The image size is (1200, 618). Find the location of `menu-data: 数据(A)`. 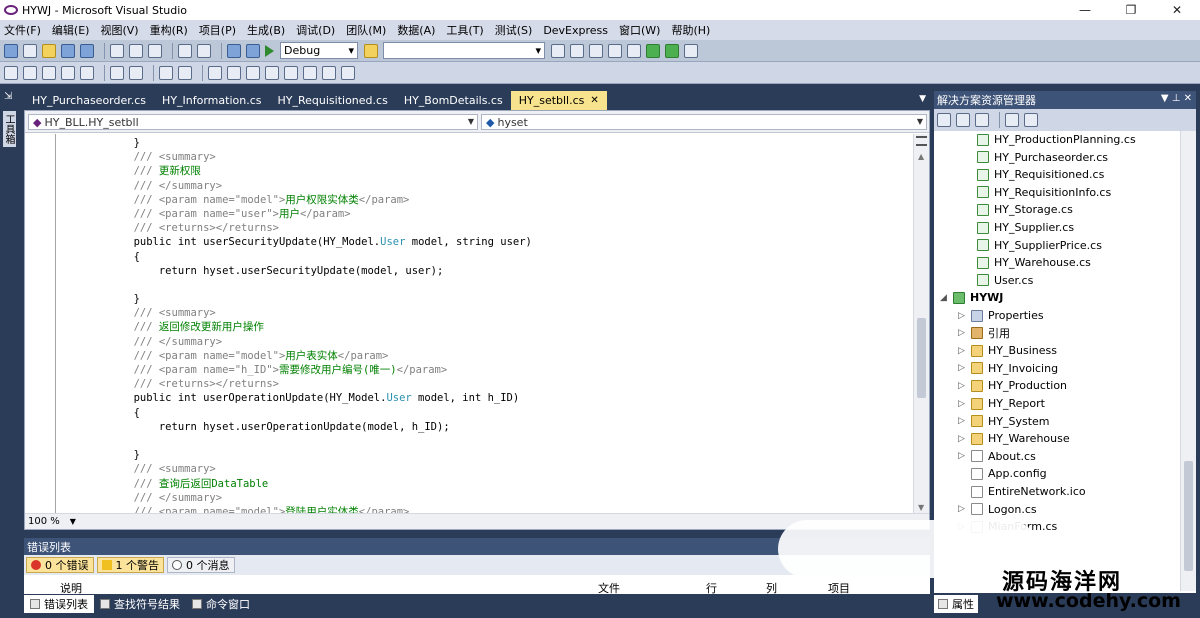

menu-data: 数据(A) is located at coordinates (416, 30).